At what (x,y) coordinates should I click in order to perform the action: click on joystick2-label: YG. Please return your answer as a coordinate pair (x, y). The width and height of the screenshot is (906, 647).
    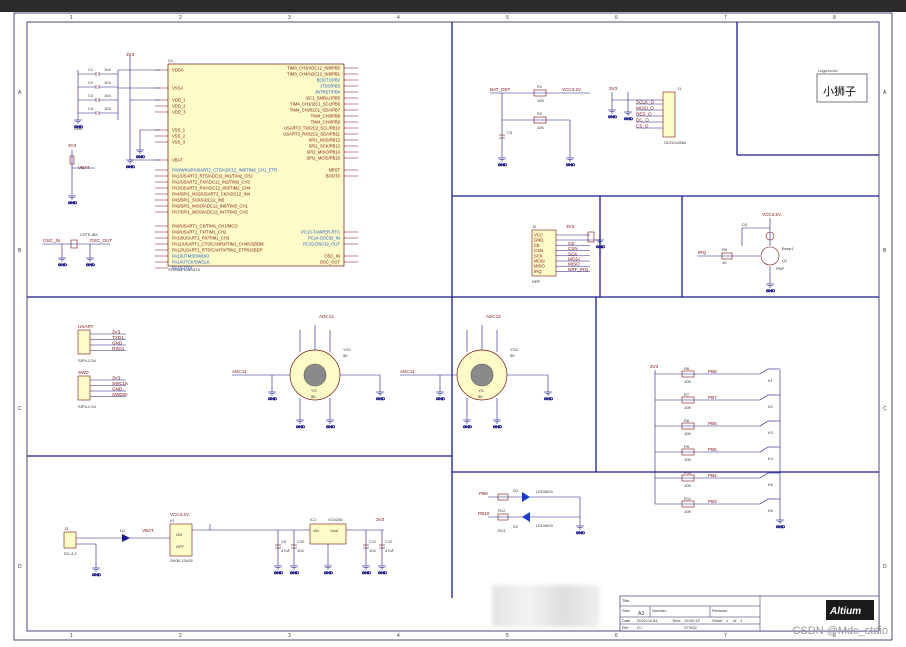
    Looking at the image, I should click on (481, 390).